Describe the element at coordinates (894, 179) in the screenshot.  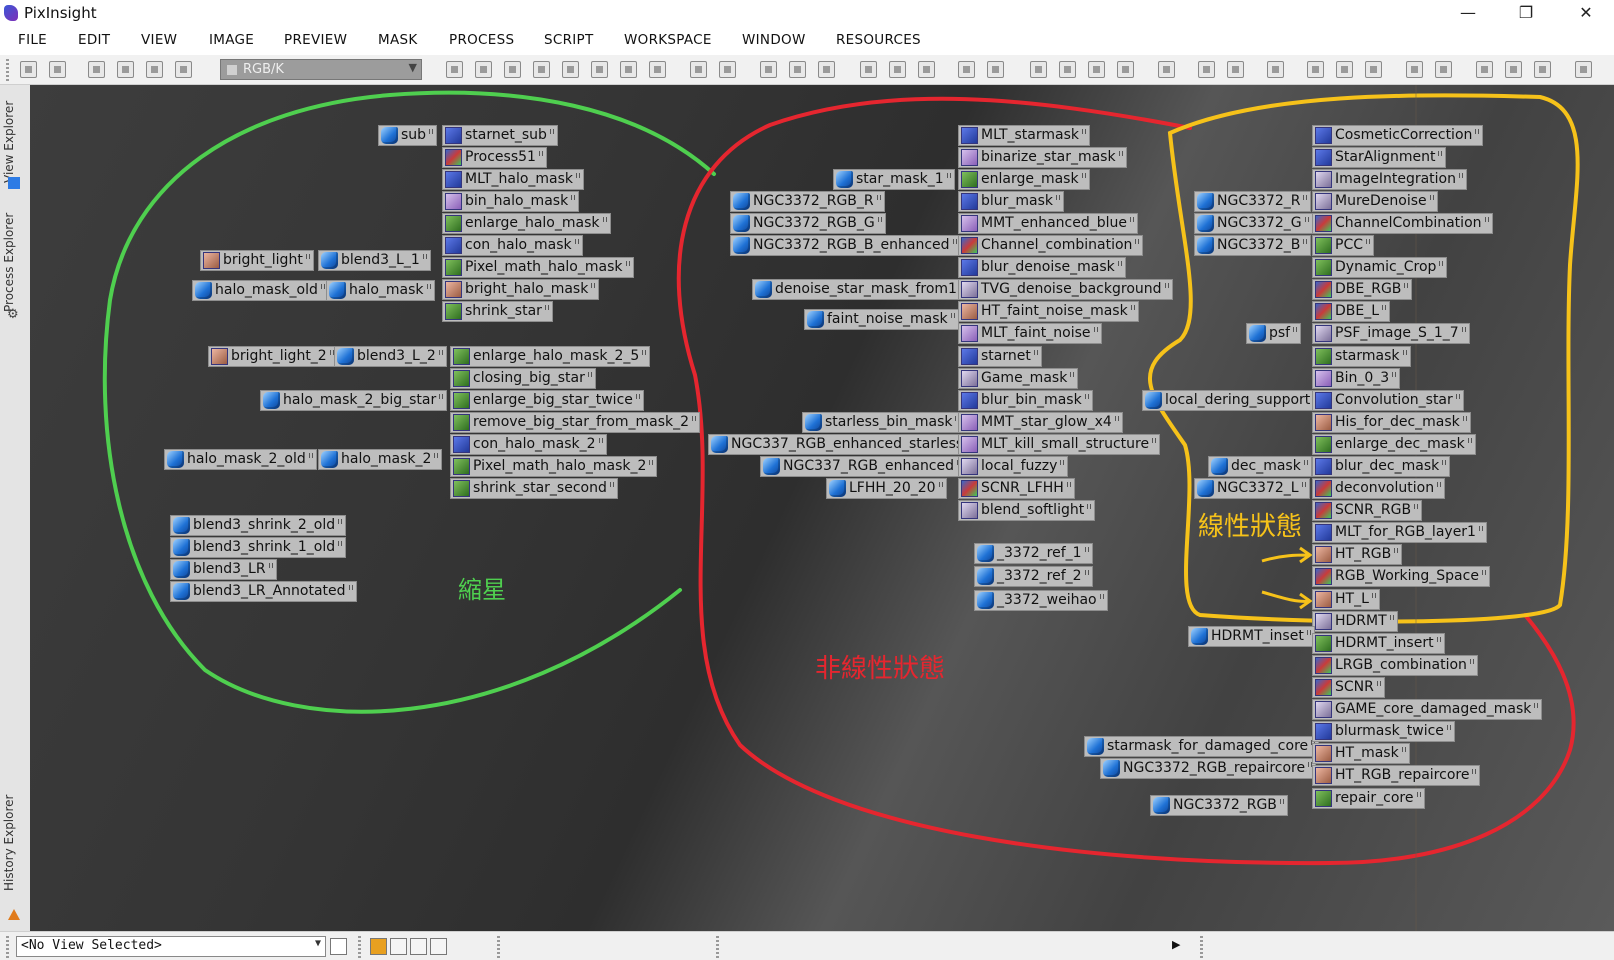
I see `image-icon-star-mask-1: star_mask_1` at that location.